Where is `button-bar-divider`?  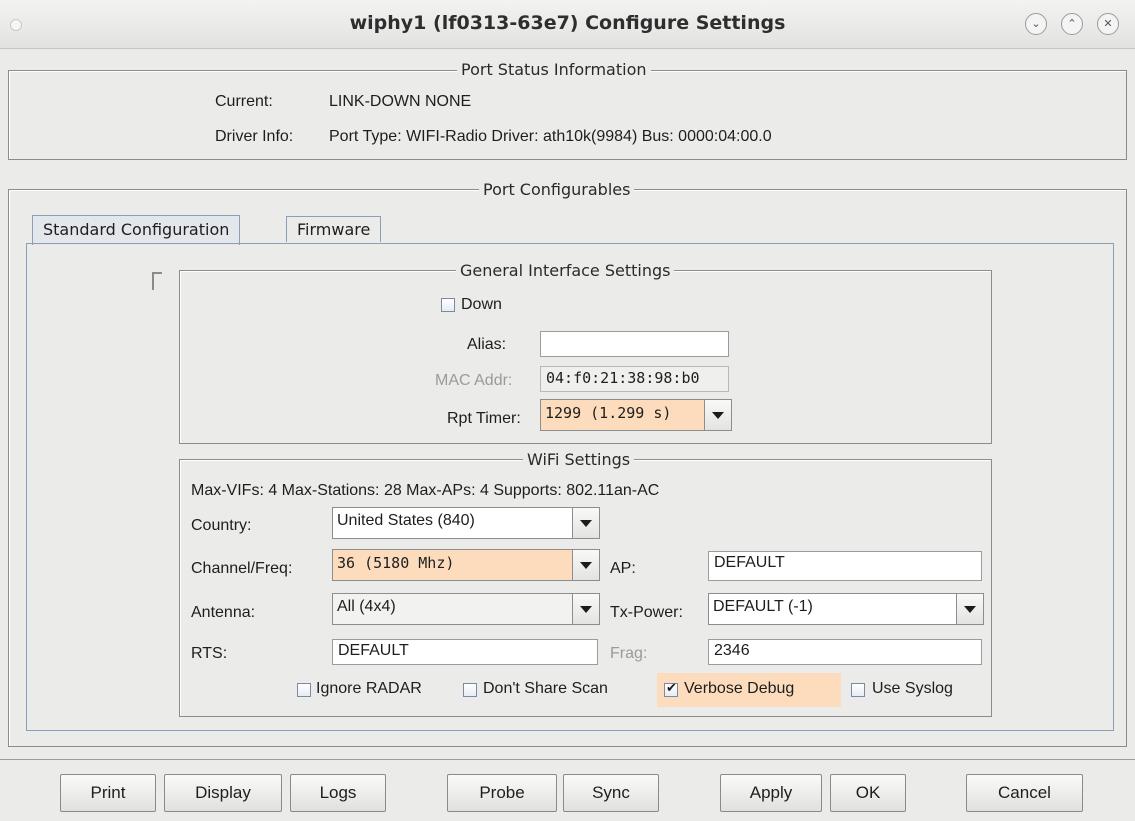 button-bar-divider is located at coordinates (567, 759).